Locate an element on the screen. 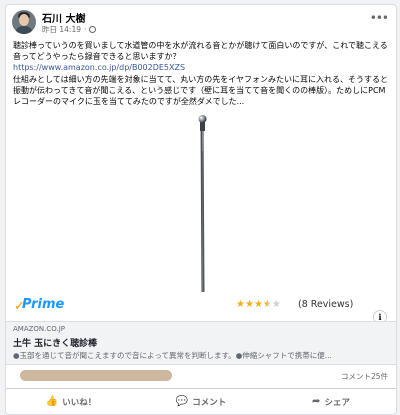  rating-stars: ★★★★★ is located at coordinates (258, 304).